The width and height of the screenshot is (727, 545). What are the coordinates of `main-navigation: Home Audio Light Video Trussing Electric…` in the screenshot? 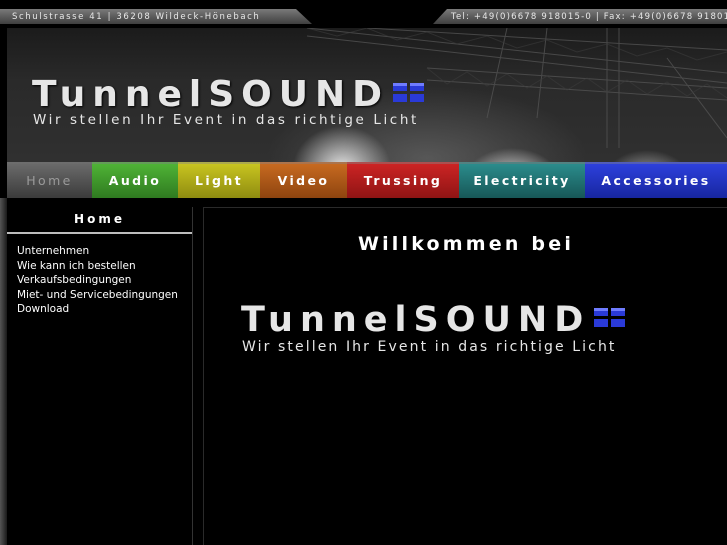 It's located at (367, 180).